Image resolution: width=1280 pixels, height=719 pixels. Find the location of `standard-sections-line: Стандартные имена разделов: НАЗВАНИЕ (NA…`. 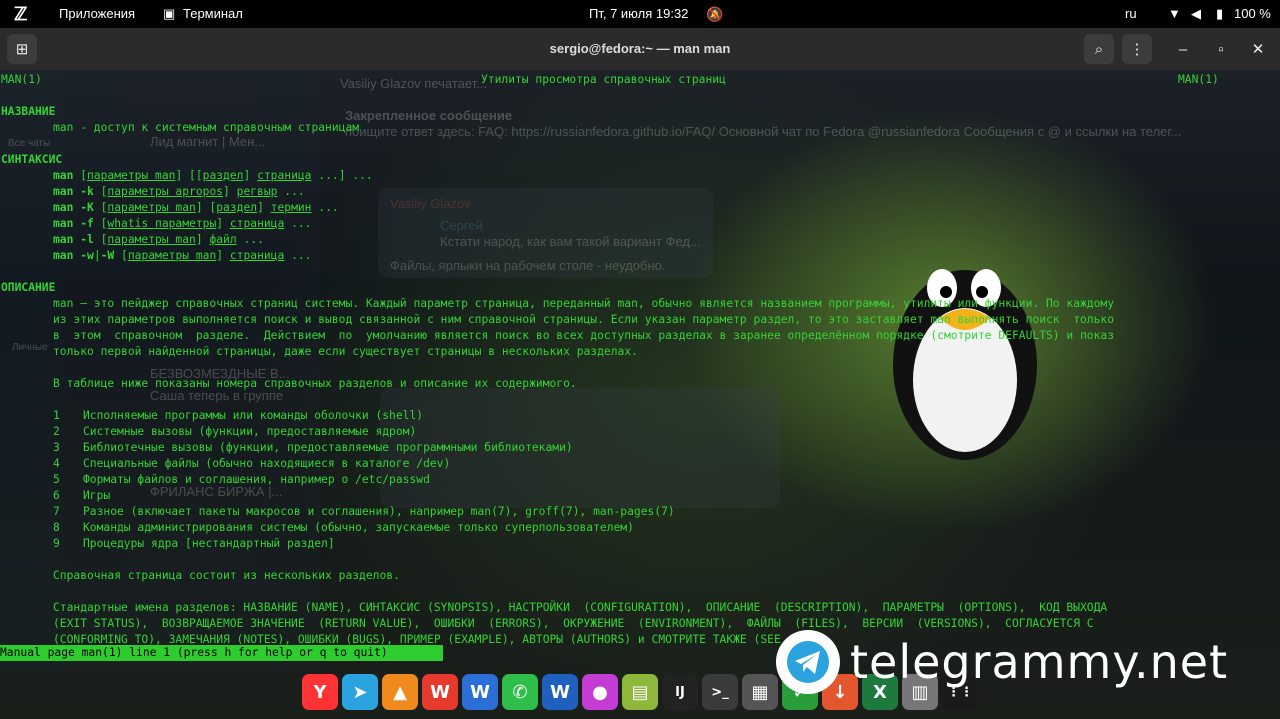

standard-sections-line: Стандартные имена разделов: НАЗВАНИЕ (NA… is located at coordinates (580, 607).